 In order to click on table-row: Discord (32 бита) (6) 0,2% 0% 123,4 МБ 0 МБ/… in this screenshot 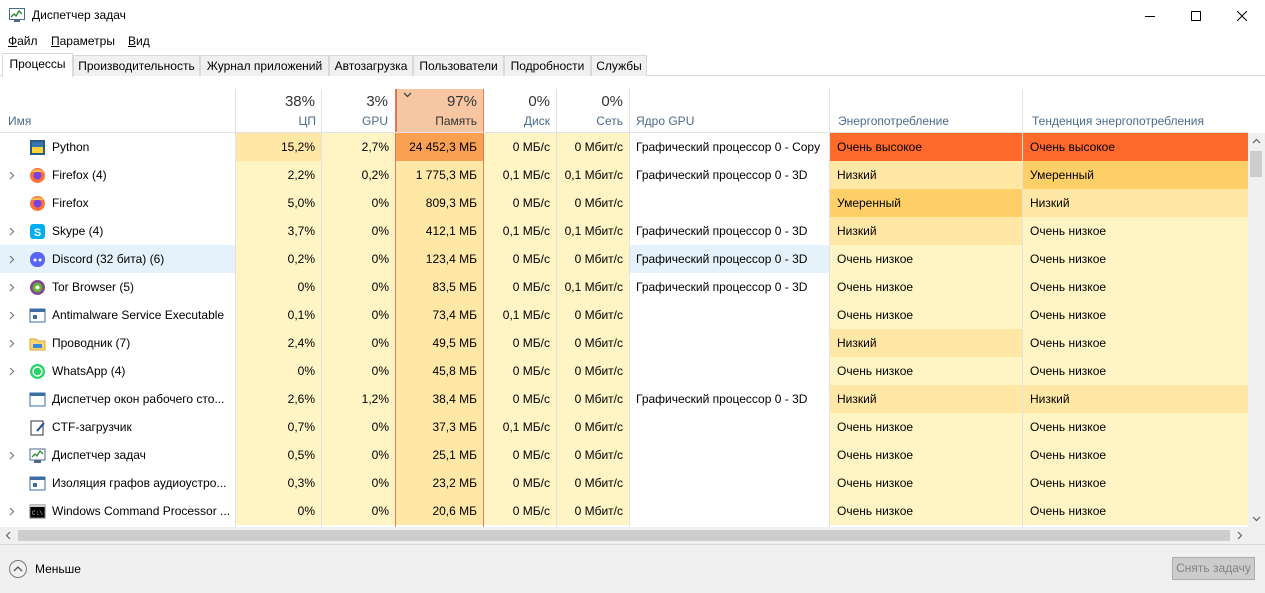, I will do `click(624, 259)`.